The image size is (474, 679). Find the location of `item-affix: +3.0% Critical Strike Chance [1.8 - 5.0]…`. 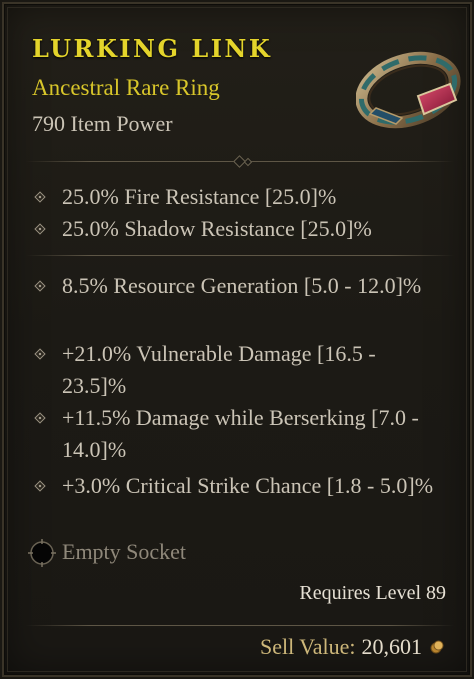

item-affix: +3.0% Critical Strike Chance [1.8 - 5.0]… is located at coordinates (234, 486).